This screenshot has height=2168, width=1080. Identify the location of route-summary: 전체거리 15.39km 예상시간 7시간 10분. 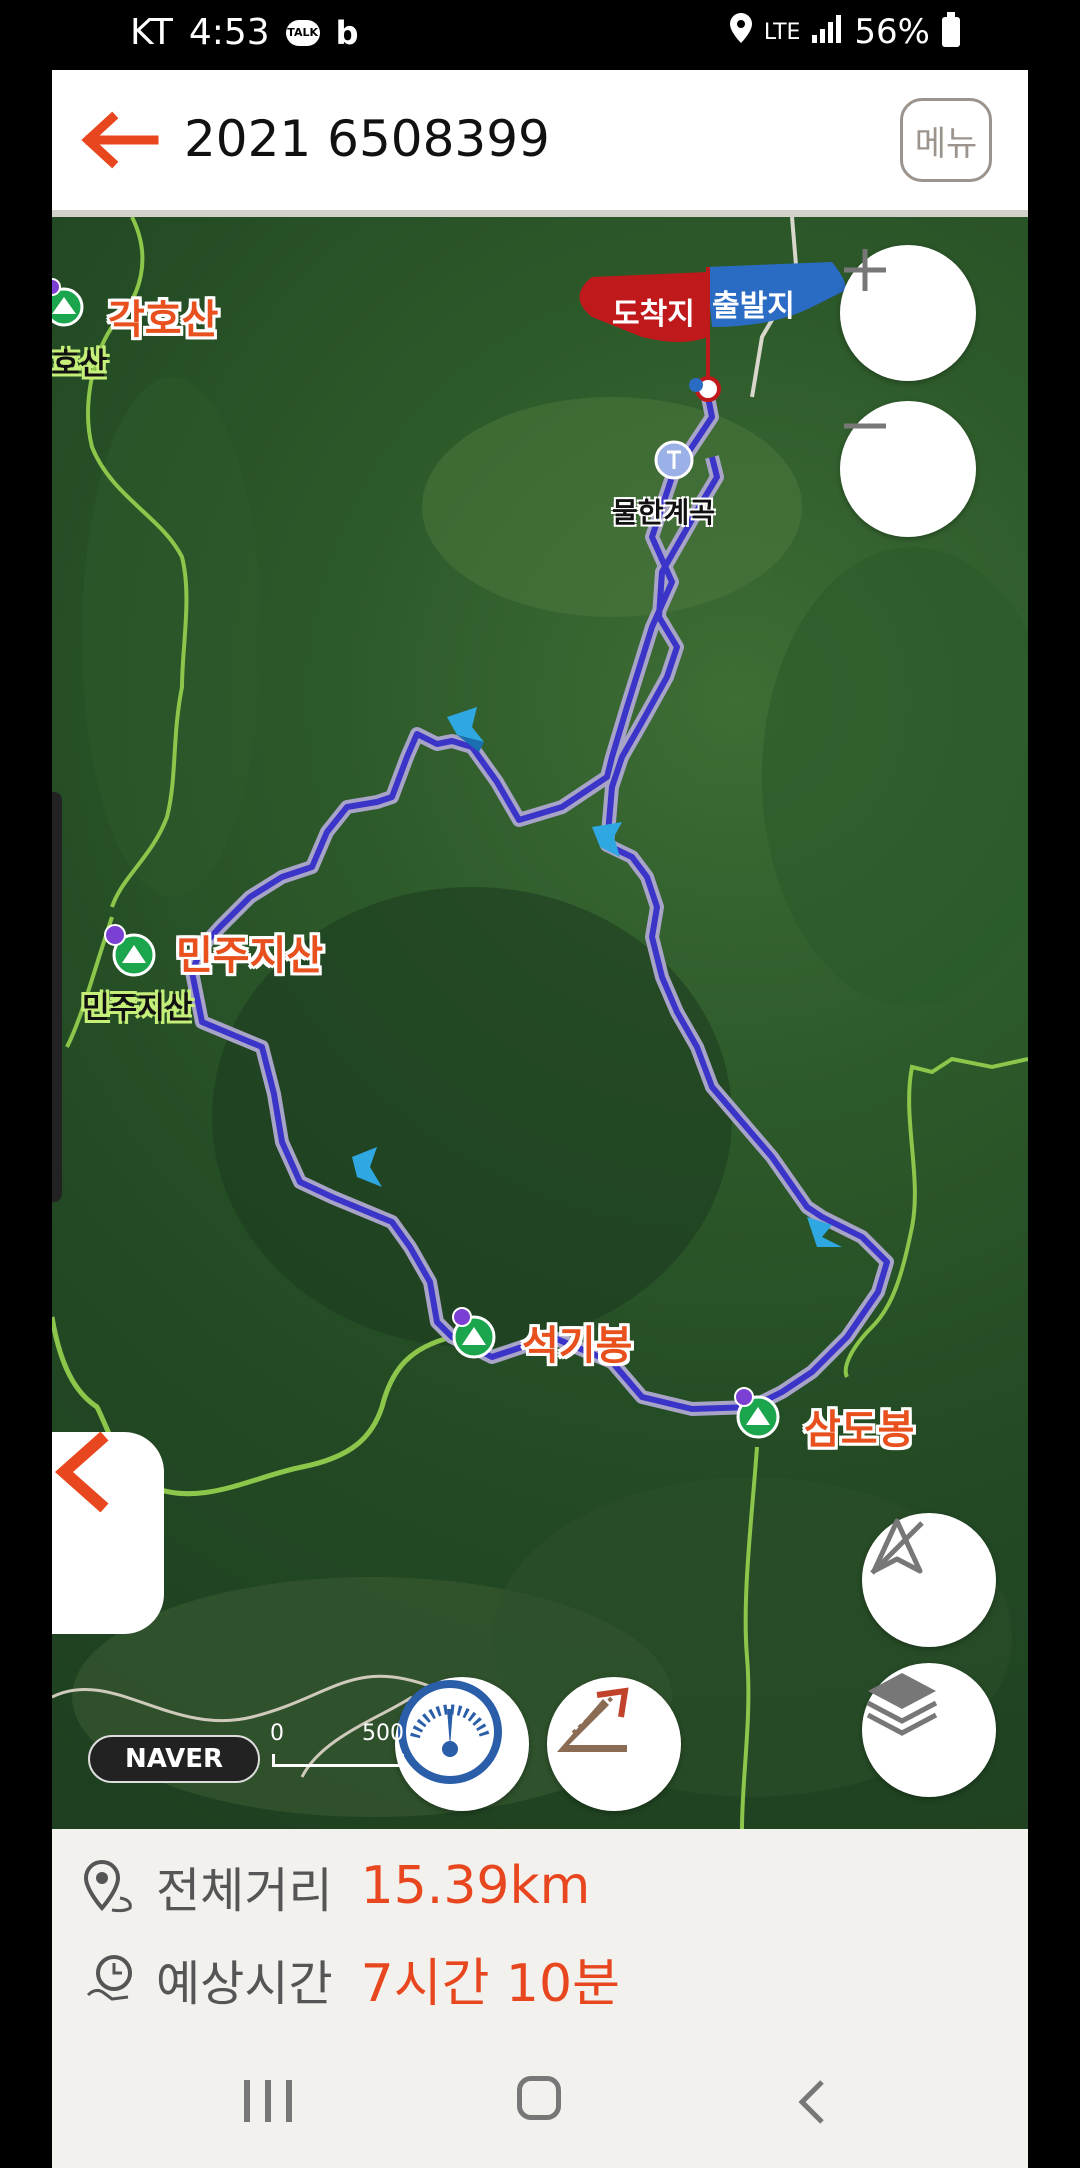
(540, 1929).